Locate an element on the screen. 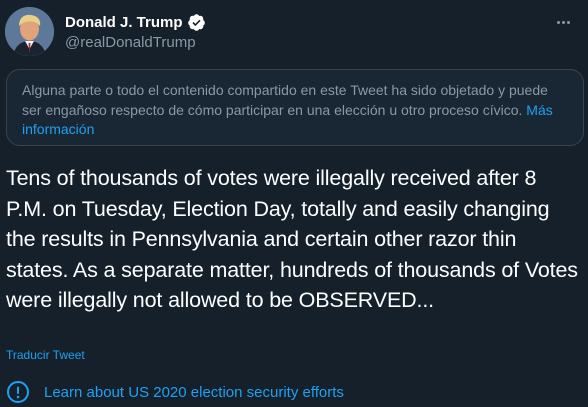  author-name-row: Donald J. Trump is located at coordinates (135, 22).